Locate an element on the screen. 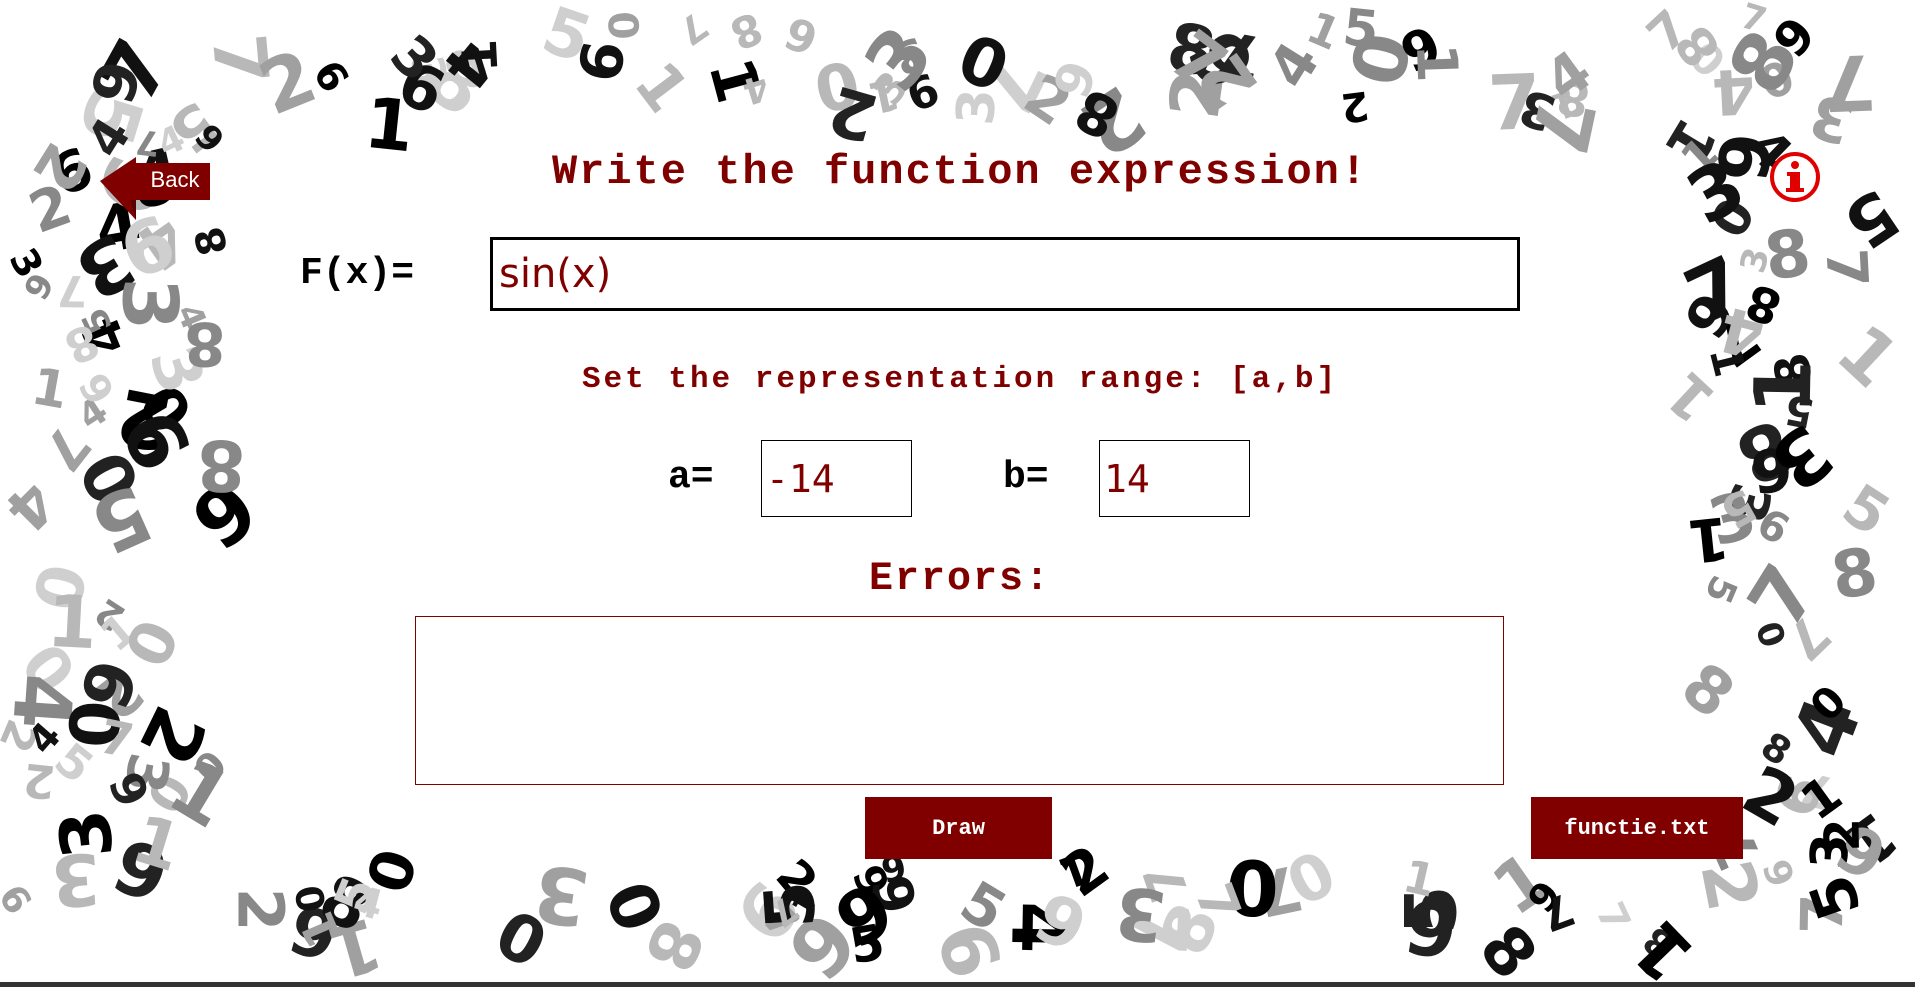 This screenshot has width=1915, height=987. range-a-input is located at coordinates (836, 478).